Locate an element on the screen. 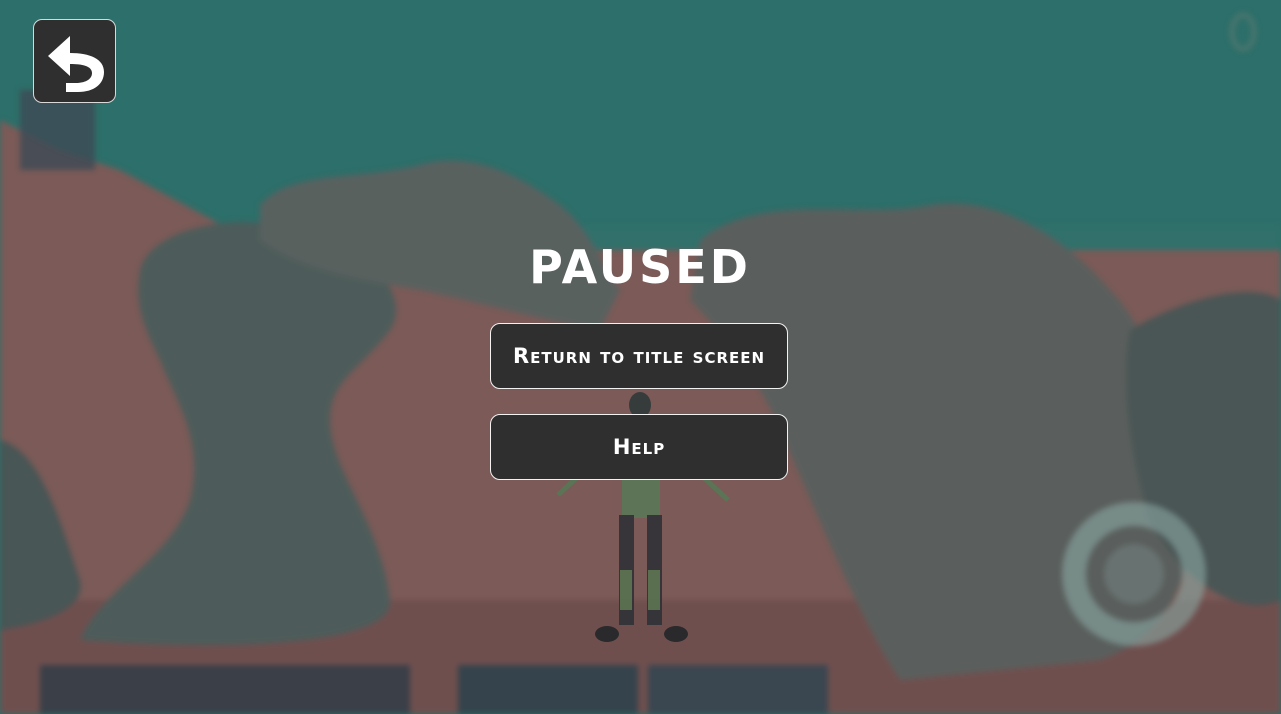  return-to-title-button: Return to title screen is located at coordinates (639, 356).